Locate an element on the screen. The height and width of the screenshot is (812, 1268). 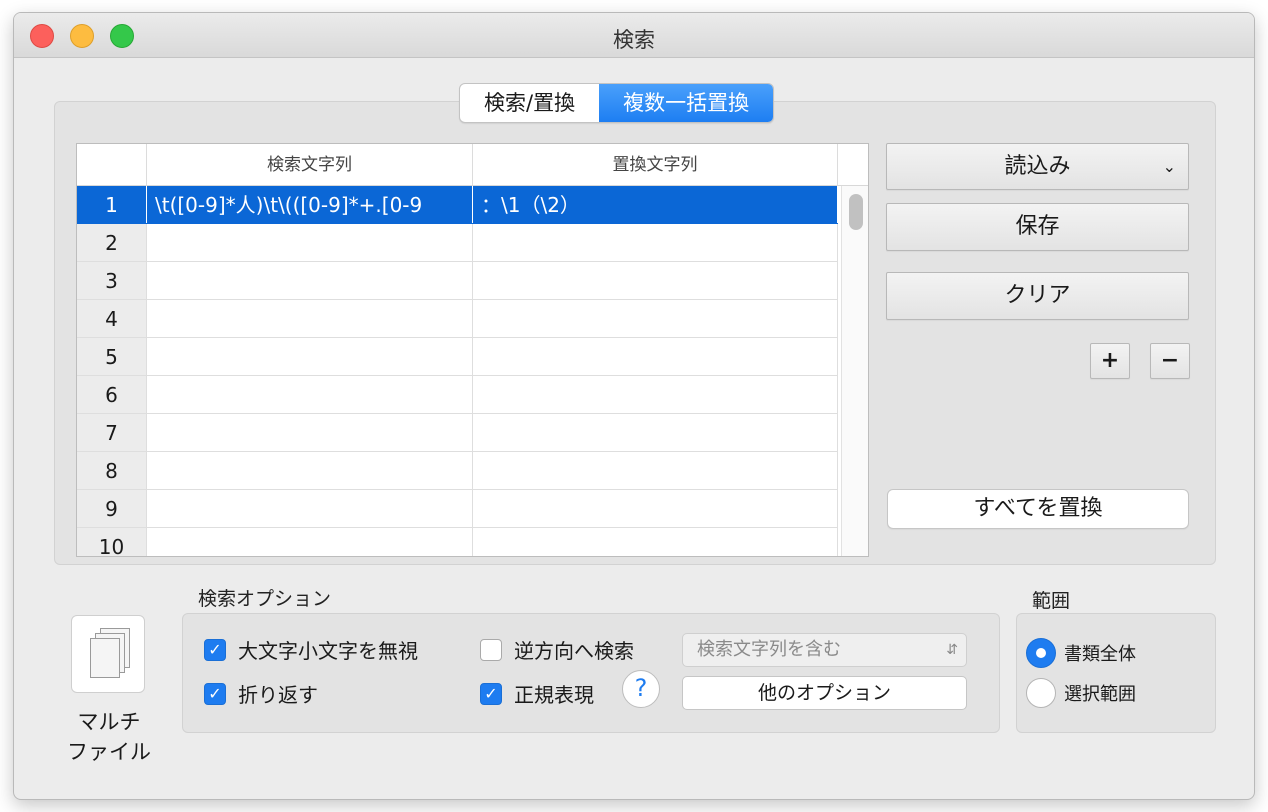
mode-tabs: 検索/置換 複数一括置換 is located at coordinates (617, 103).